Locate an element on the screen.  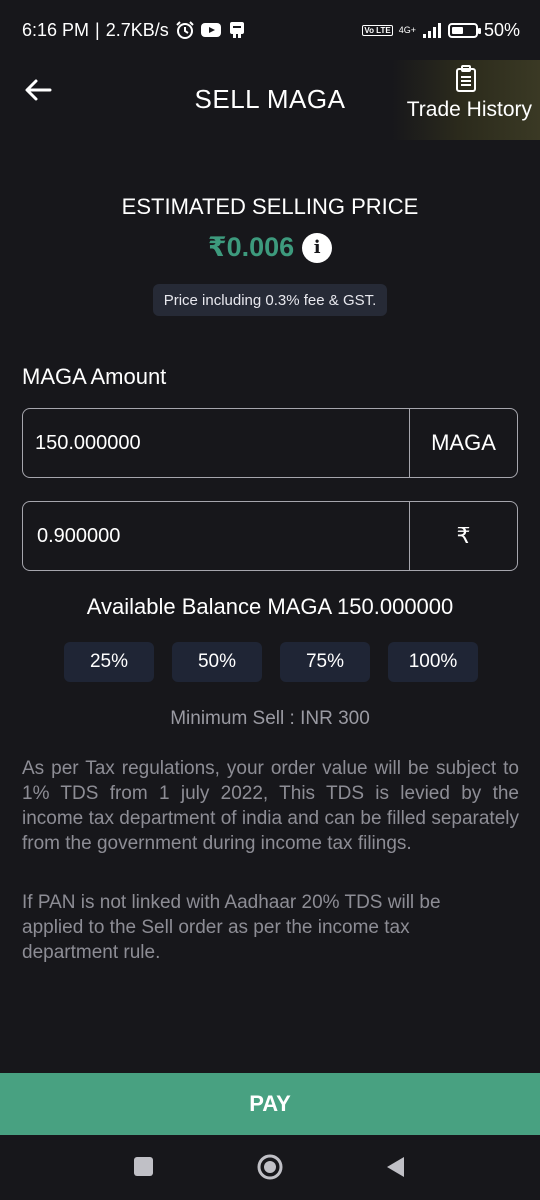
pay-button: PAY is located at coordinates (270, 1104).